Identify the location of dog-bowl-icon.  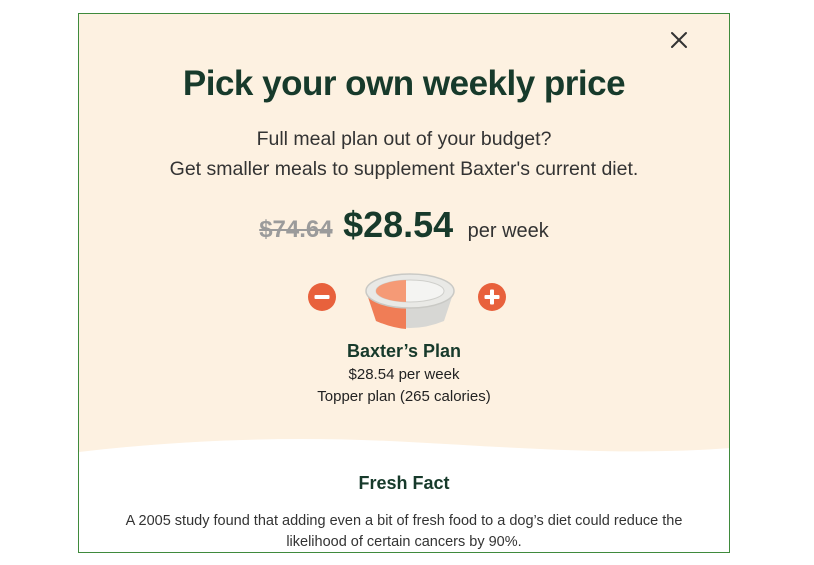
(410, 301).